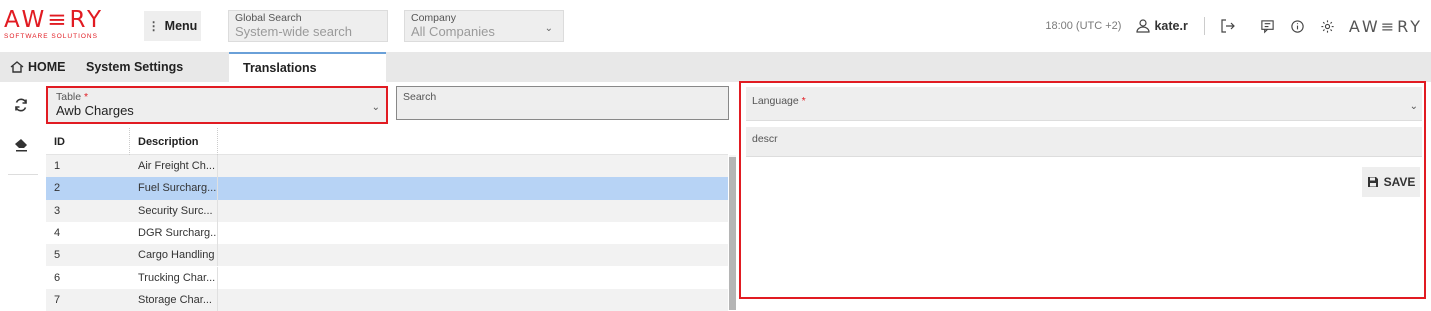 This screenshot has height=311, width=1431. Describe the element at coordinates (1399, 182) in the screenshot. I see `save-label: SAVE` at that location.